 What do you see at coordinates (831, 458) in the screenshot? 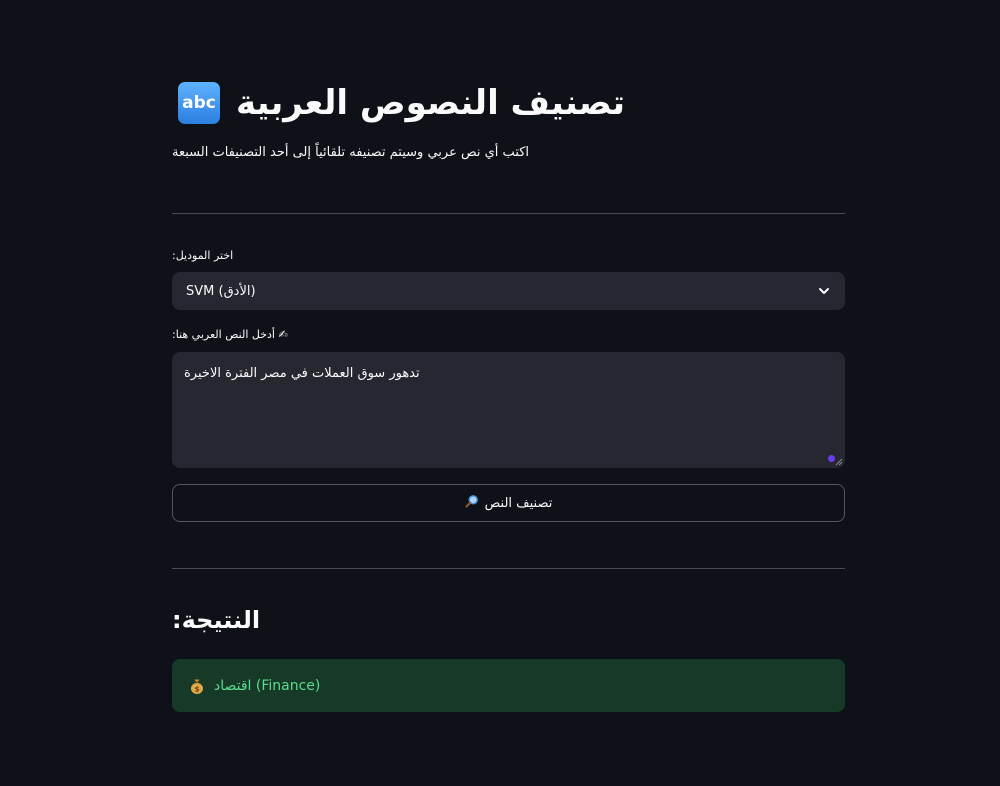
I see `focus-indicator` at bounding box center [831, 458].